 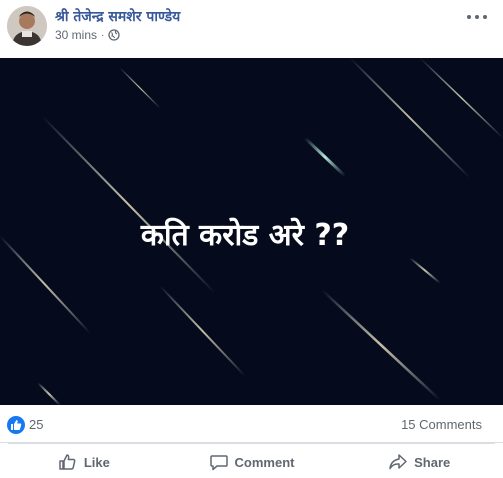 I want to click on comment-label: Comment, so click(x=264, y=462).